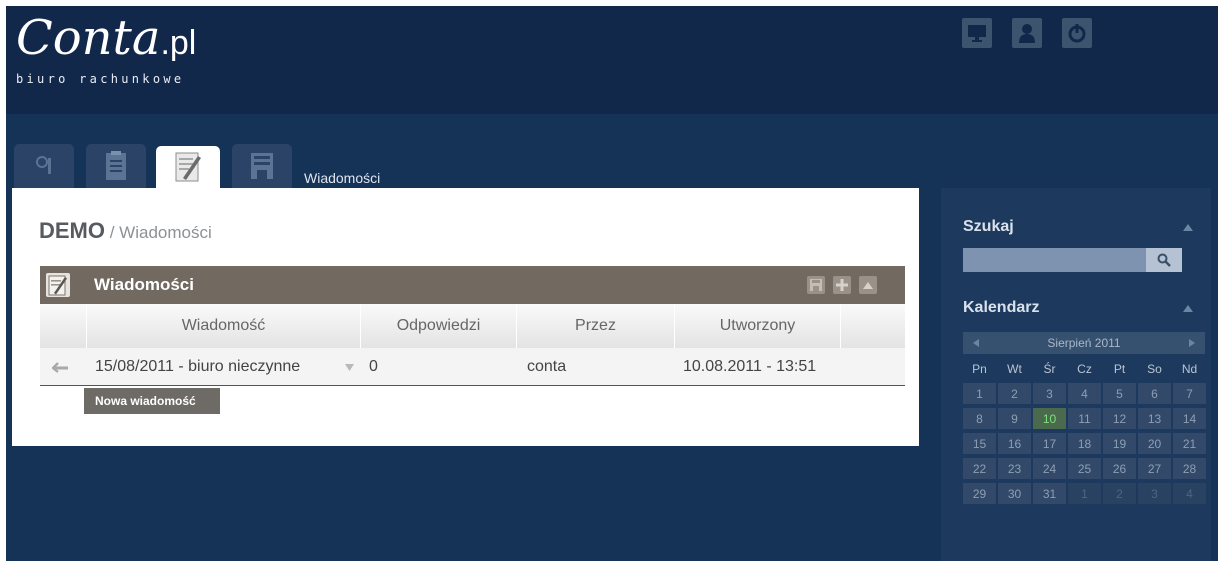 The image size is (1224, 561). Describe the element at coordinates (1014, 418) in the screenshot. I see `calendar-day: 9` at that location.